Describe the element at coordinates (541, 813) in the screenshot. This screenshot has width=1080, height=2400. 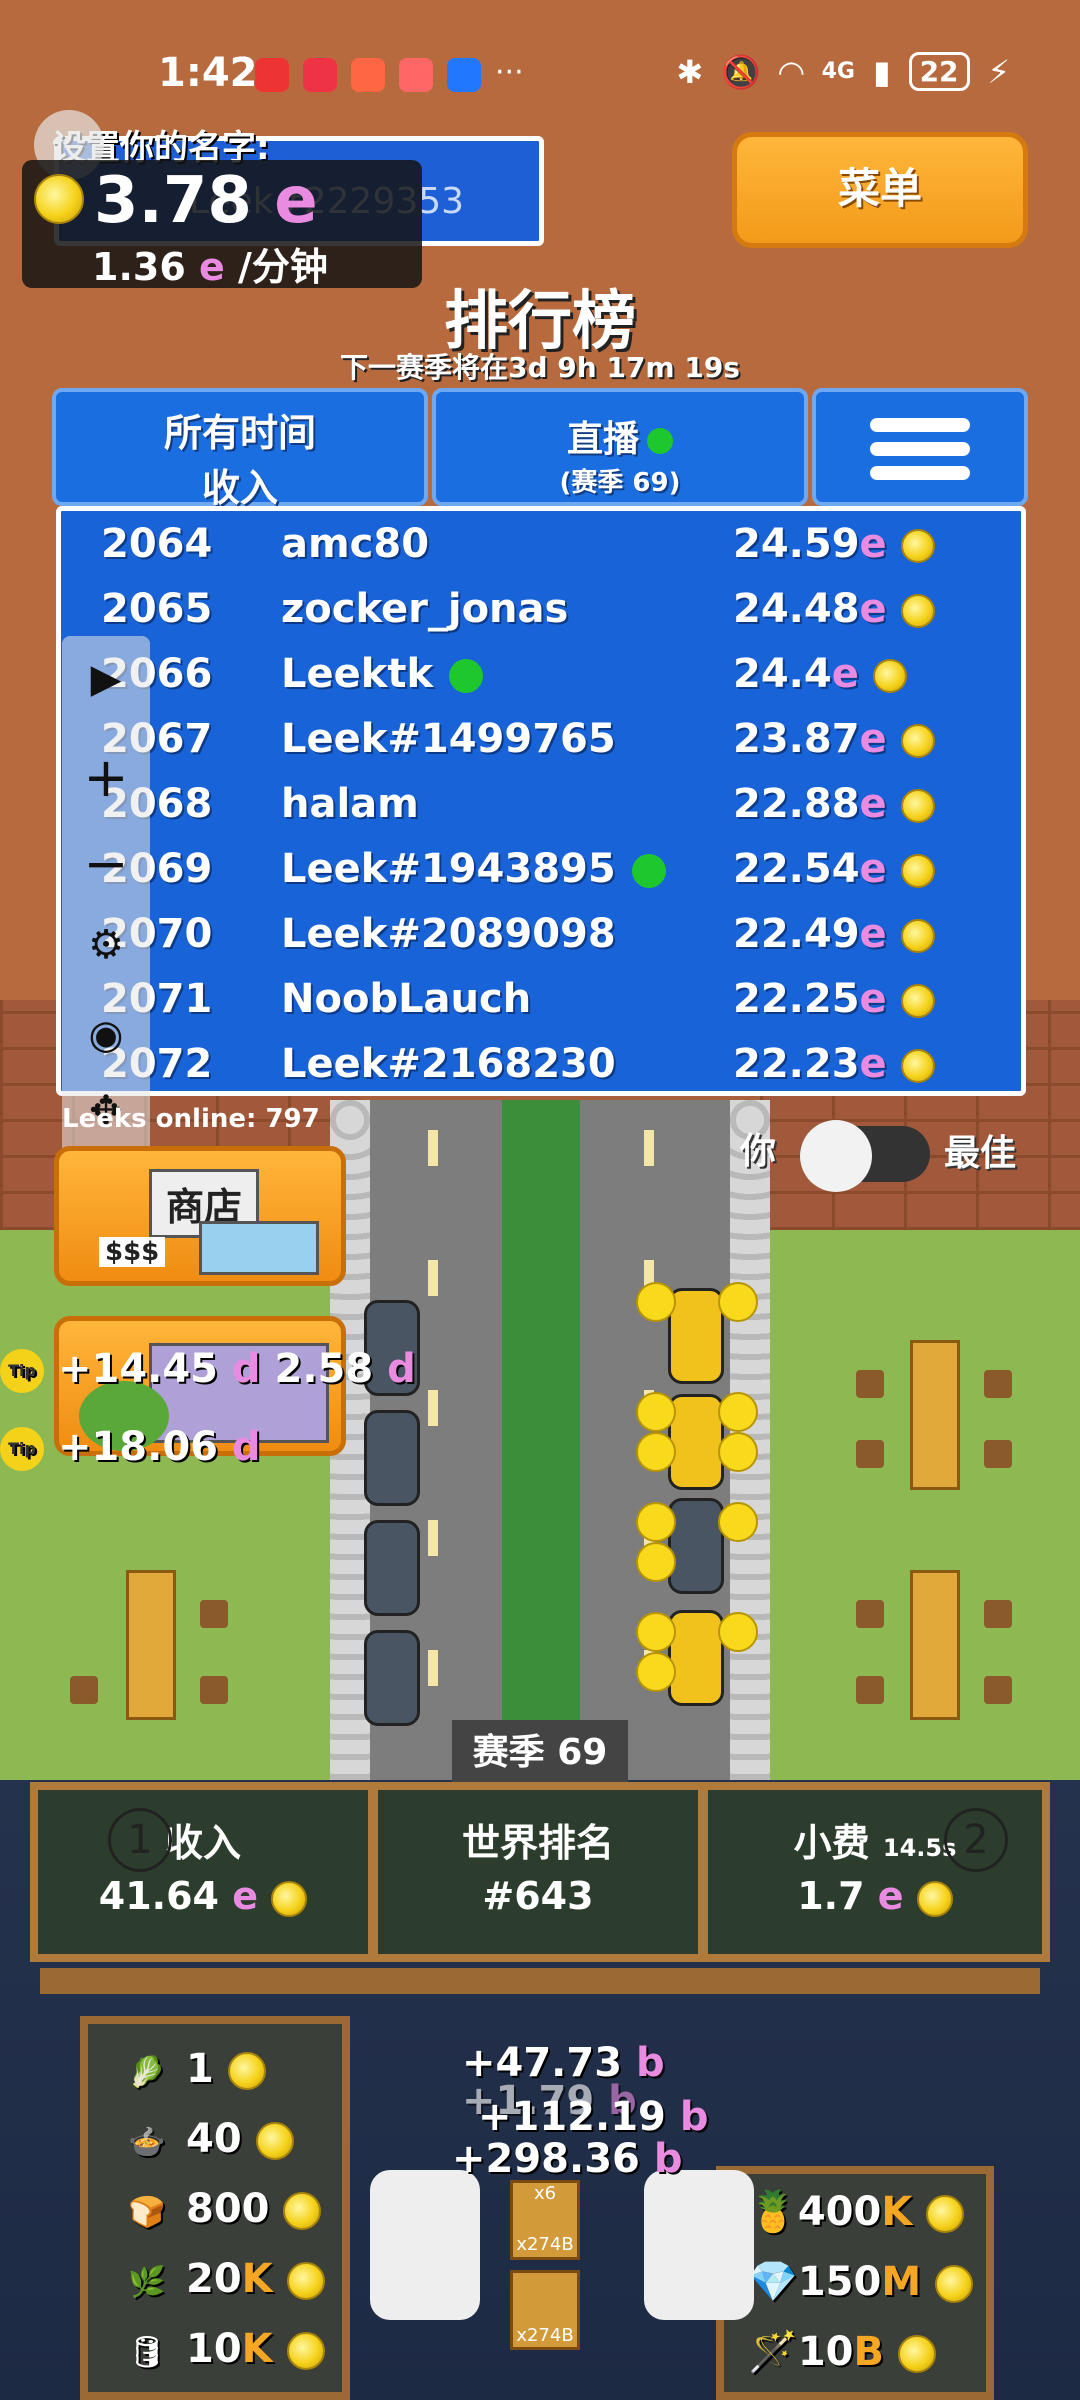
I see `leaderboard-row: 2068 halam 22.88e` at that location.